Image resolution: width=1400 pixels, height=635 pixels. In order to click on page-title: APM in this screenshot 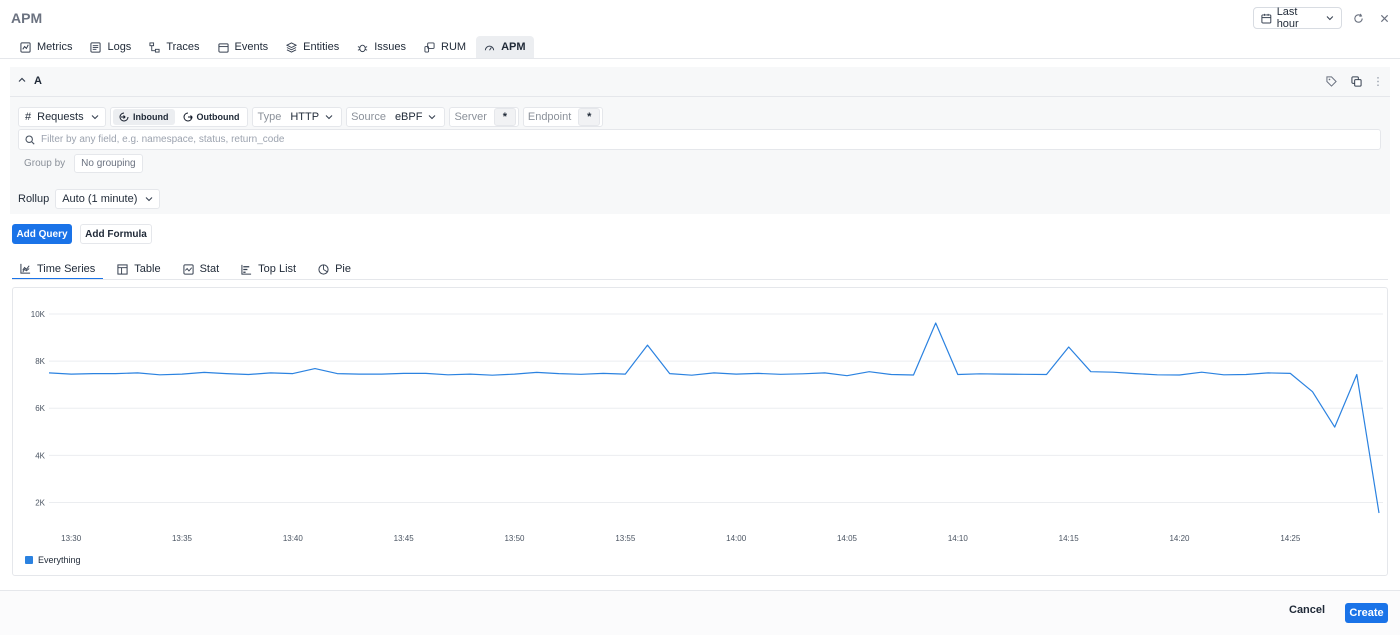, I will do `click(27, 18)`.